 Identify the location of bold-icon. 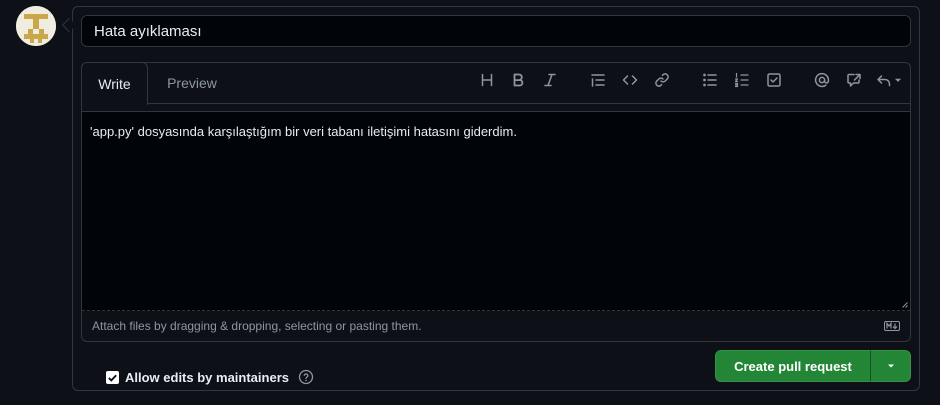
(518, 80).